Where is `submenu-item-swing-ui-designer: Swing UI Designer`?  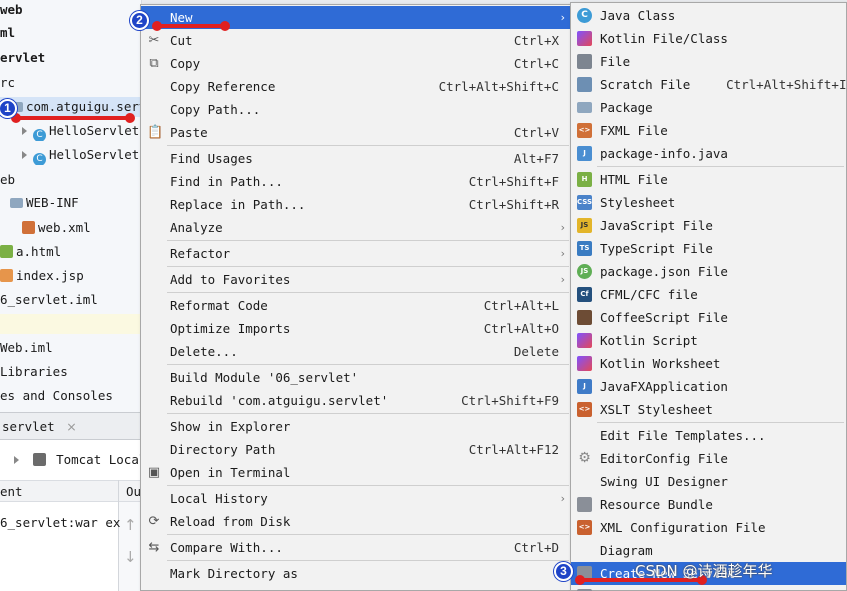 submenu-item-swing-ui-designer: Swing UI Designer is located at coordinates (708, 481).